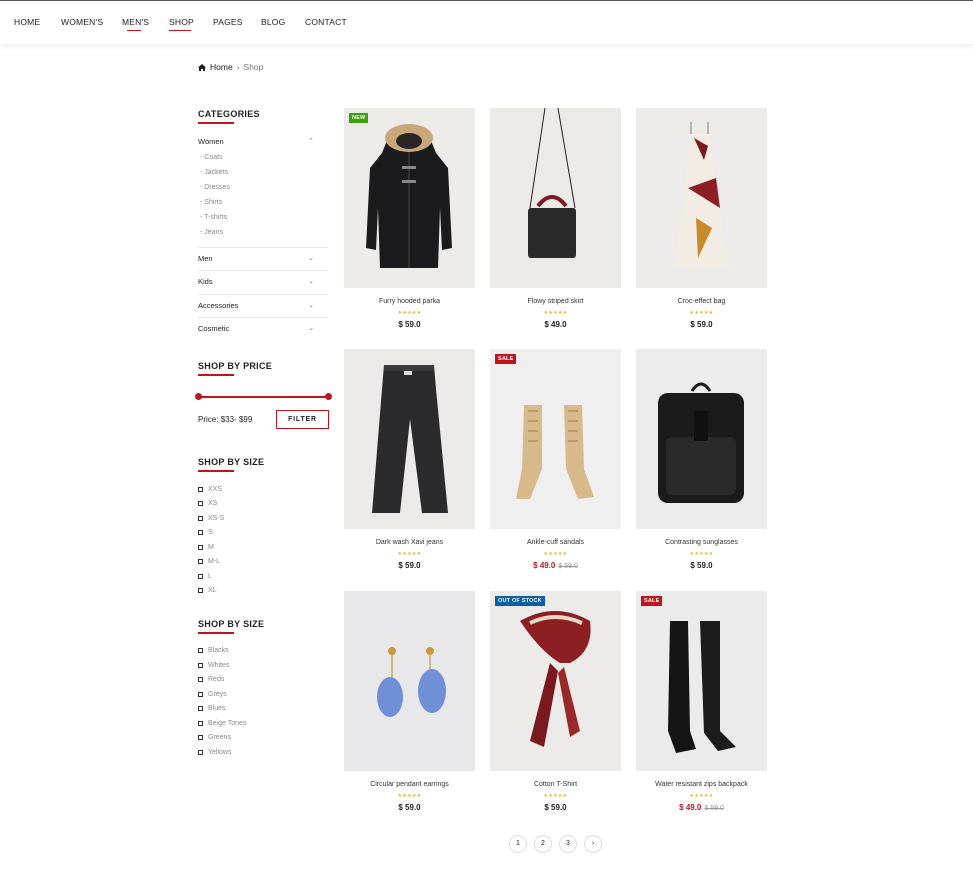 This screenshot has height=892, width=973. I want to click on breadcrumb-home: Home, so click(221, 67).